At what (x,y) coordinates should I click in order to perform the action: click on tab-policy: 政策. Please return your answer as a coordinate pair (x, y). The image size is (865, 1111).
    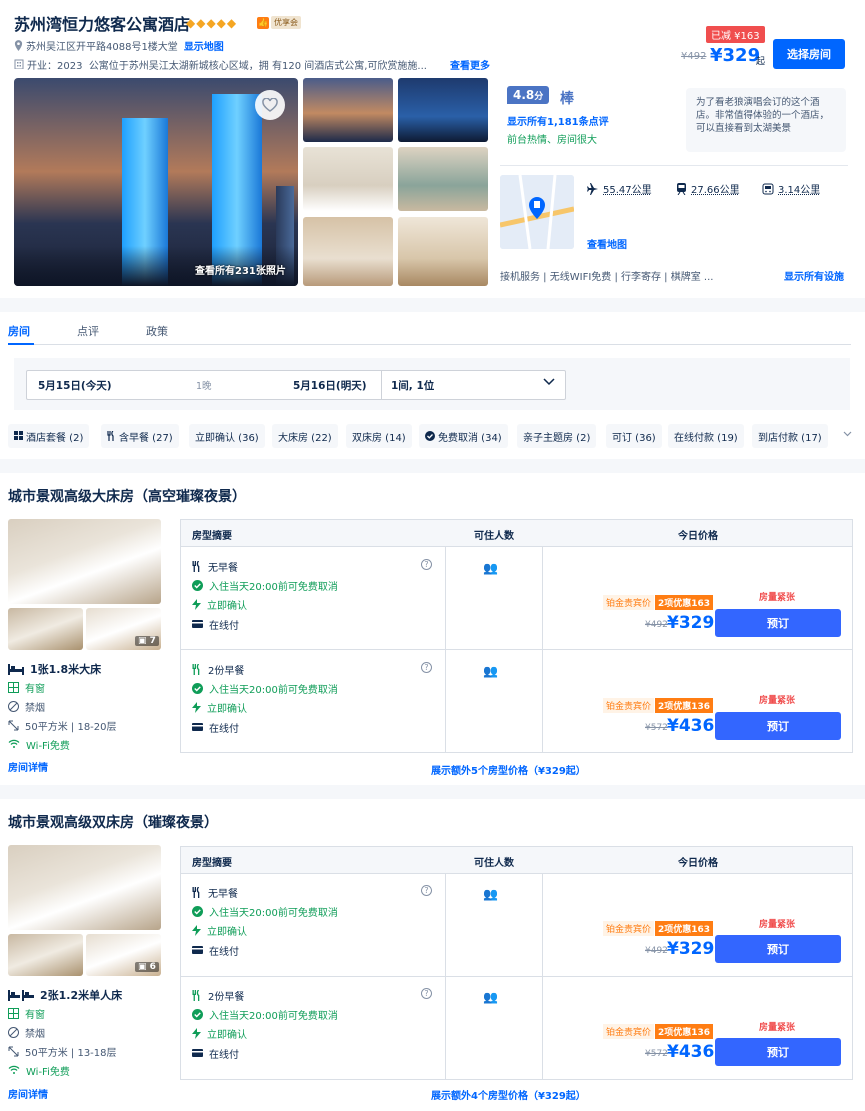
    Looking at the image, I should click on (157, 331).